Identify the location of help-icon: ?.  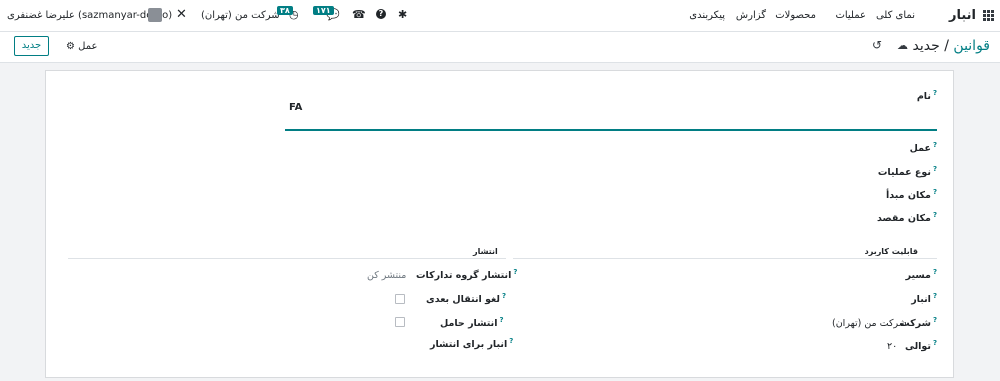
(381, 14).